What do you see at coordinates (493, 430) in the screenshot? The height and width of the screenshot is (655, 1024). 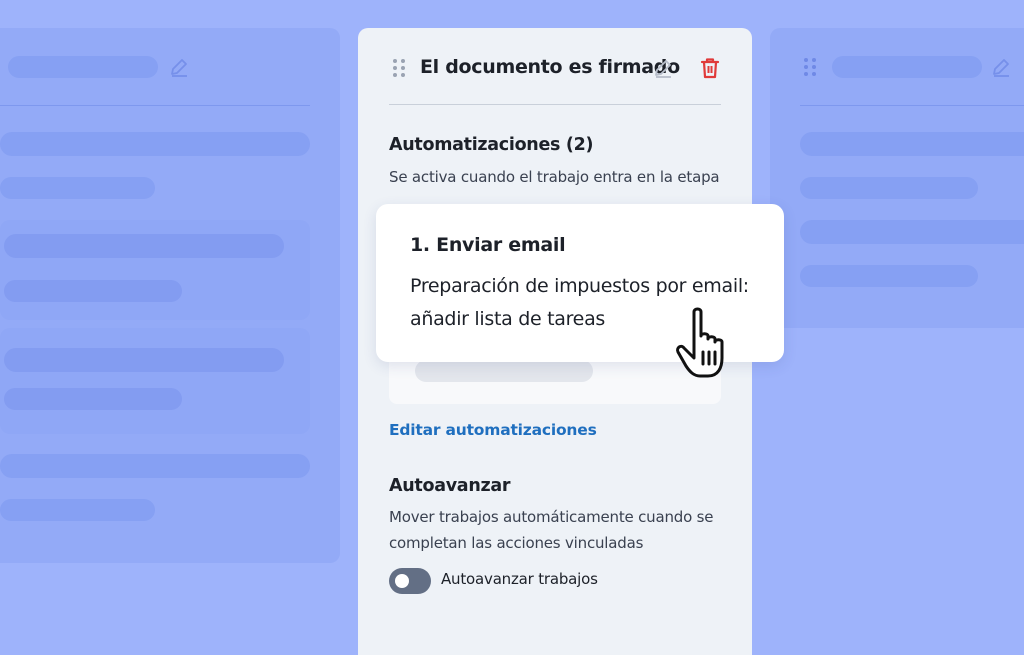 I see `edit-automations-link: Editar automatizaciones` at bounding box center [493, 430].